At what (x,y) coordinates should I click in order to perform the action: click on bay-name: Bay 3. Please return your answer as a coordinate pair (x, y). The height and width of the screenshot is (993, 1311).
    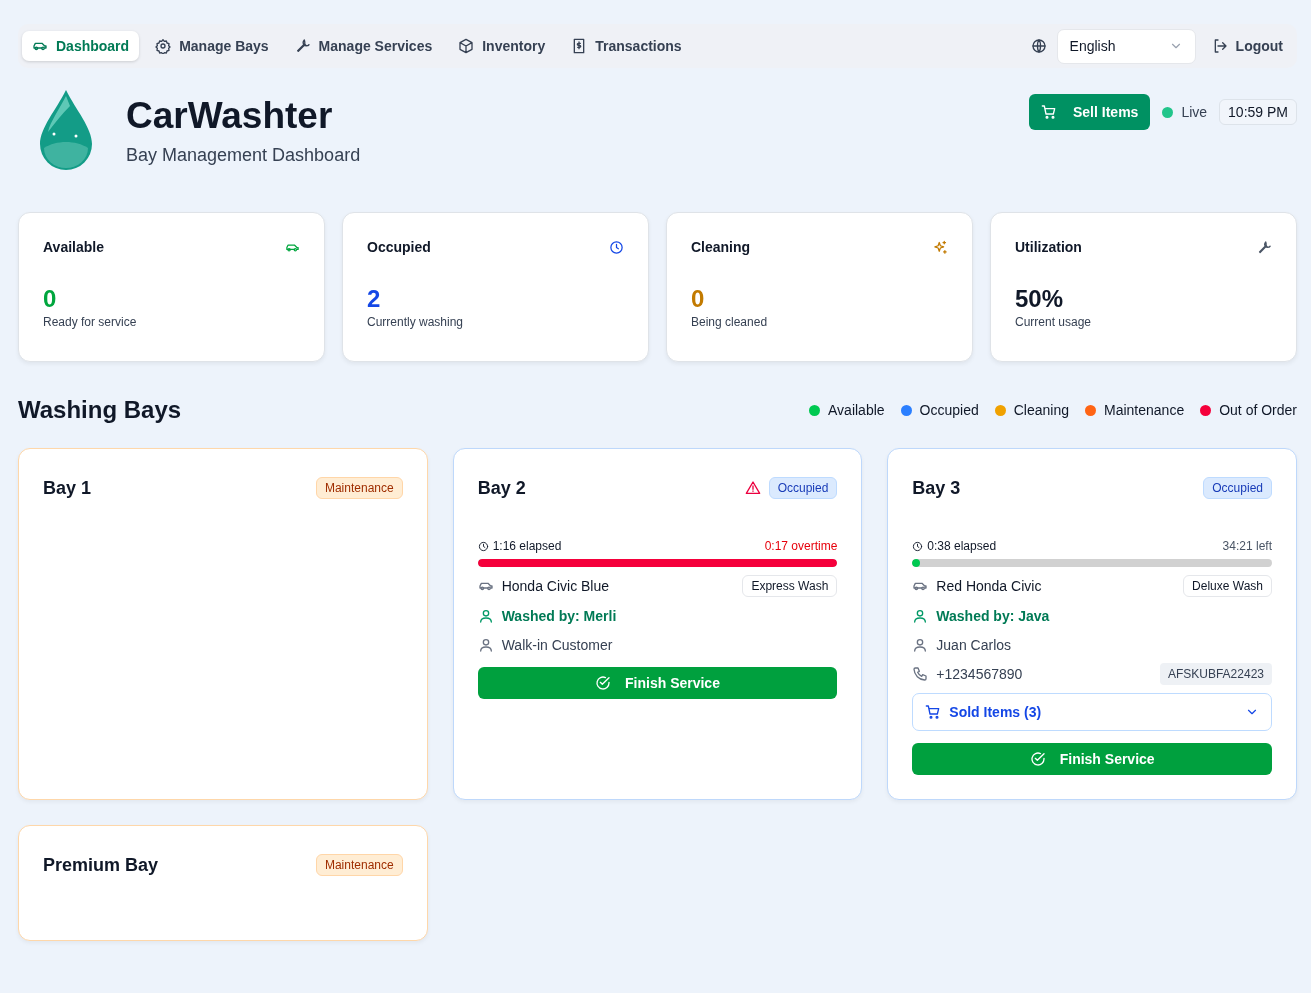
    Looking at the image, I should click on (936, 488).